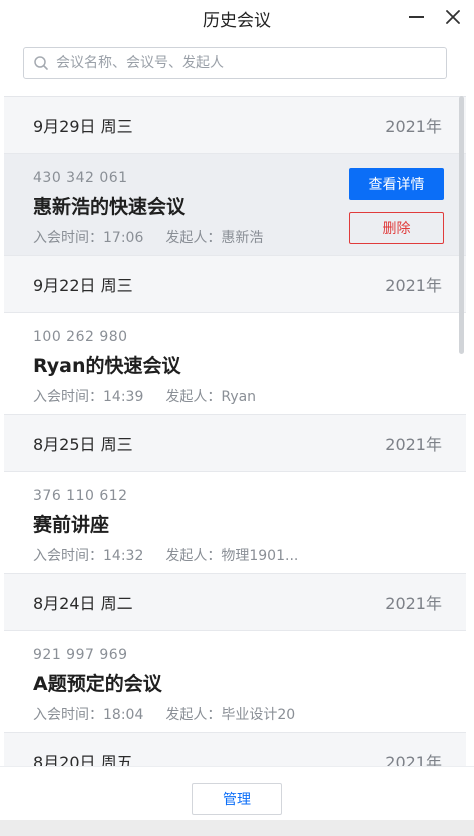 The width and height of the screenshot is (474, 836). I want to click on join-time: 入会时间：18:04, so click(88, 715).